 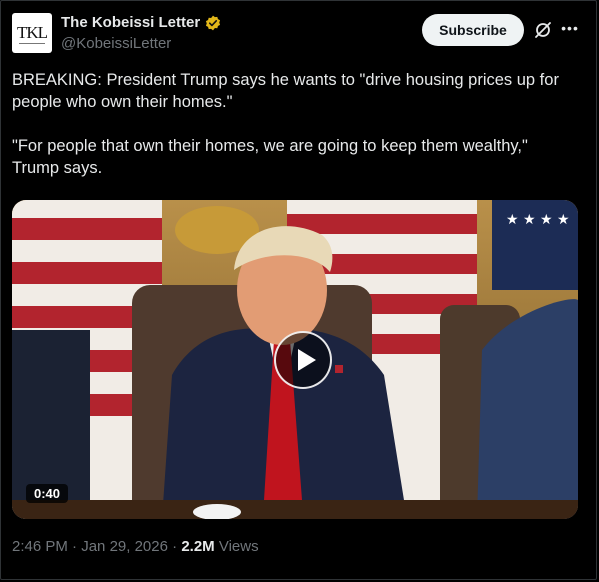 I want to click on views-label: Views, so click(x=238, y=546).